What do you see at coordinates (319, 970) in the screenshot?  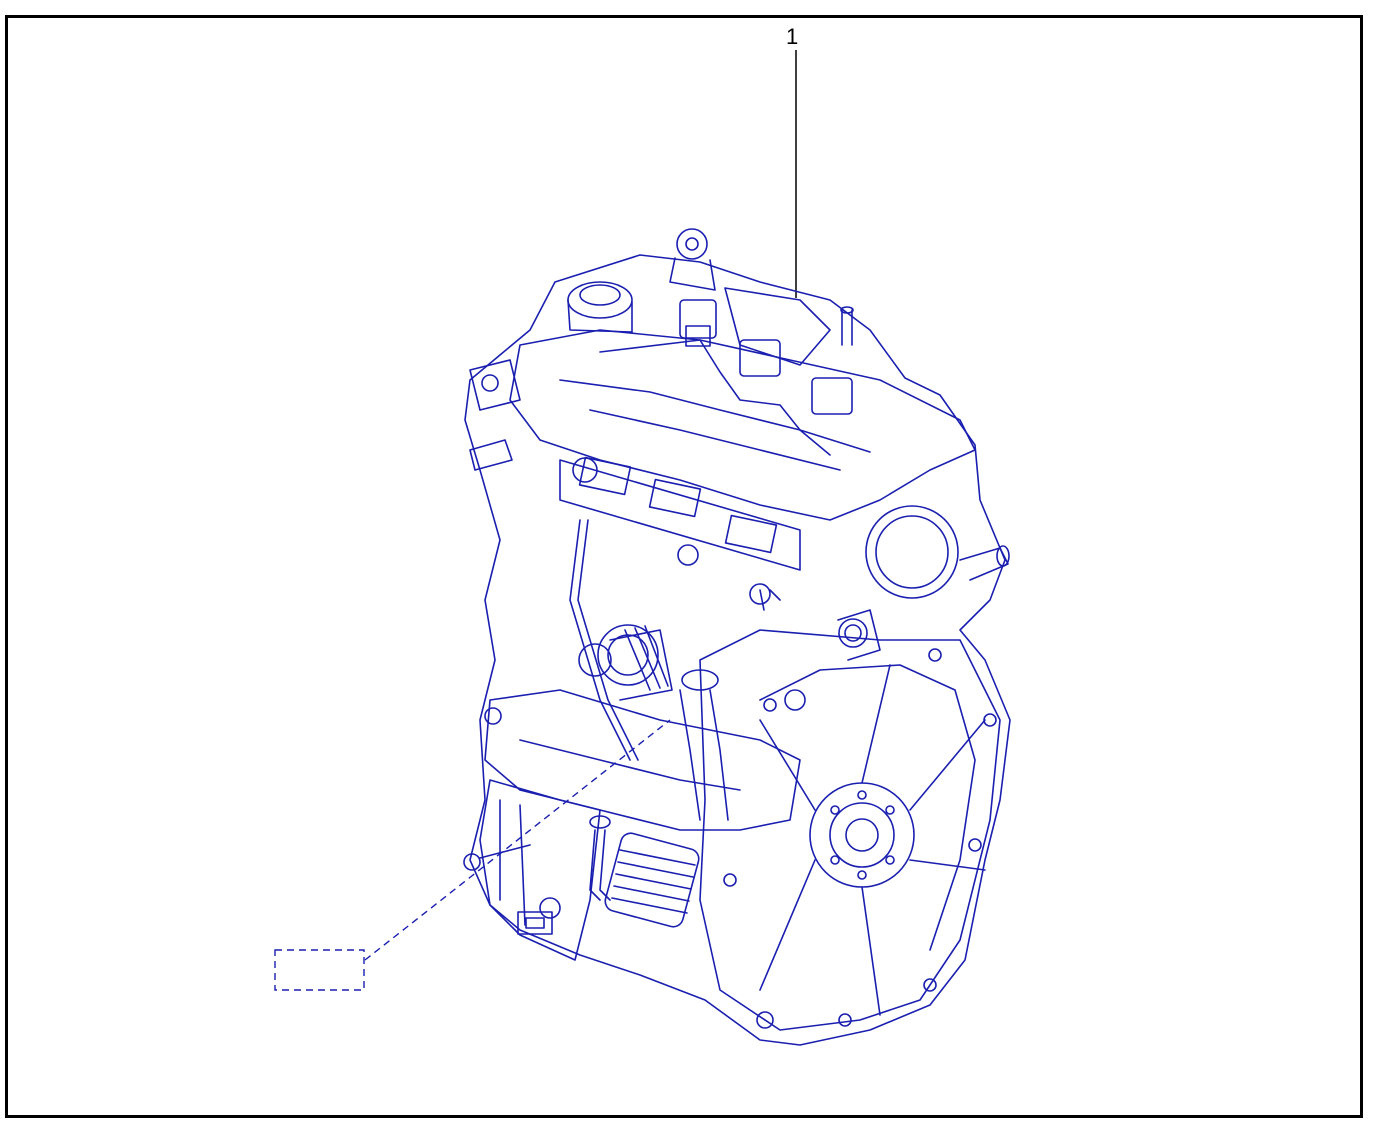 I see `dashed-label-box` at bounding box center [319, 970].